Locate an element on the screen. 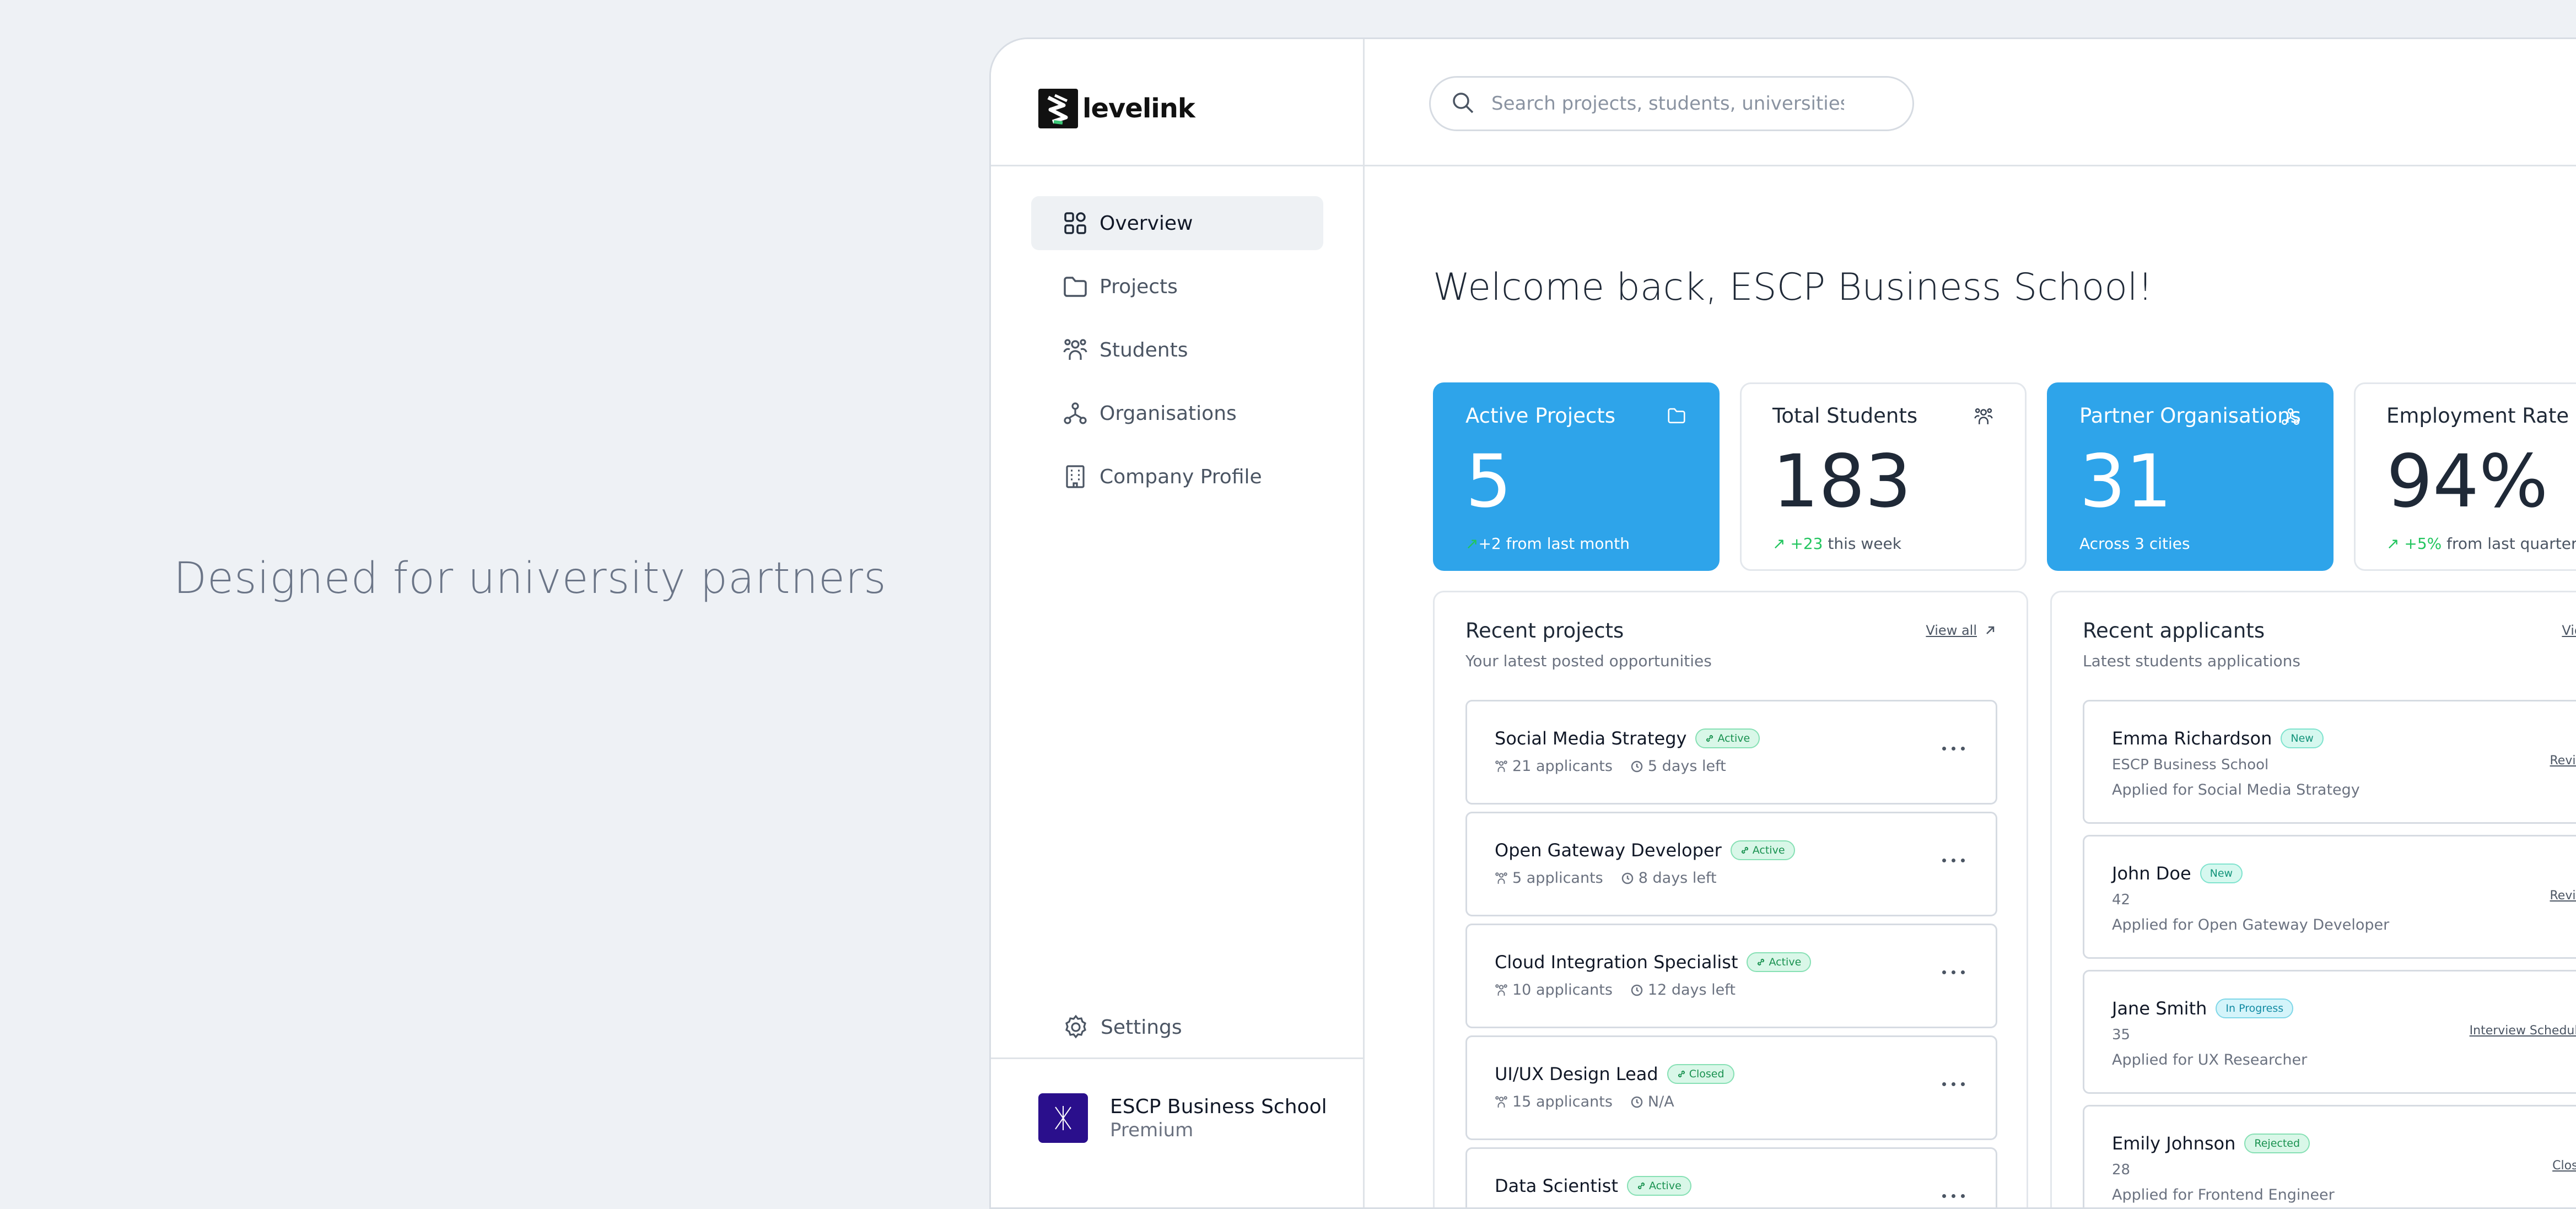 Image resolution: width=2576 pixels, height=1209 pixels. sidebar-item-overview: Overview is located at coordinates (1177, 223).